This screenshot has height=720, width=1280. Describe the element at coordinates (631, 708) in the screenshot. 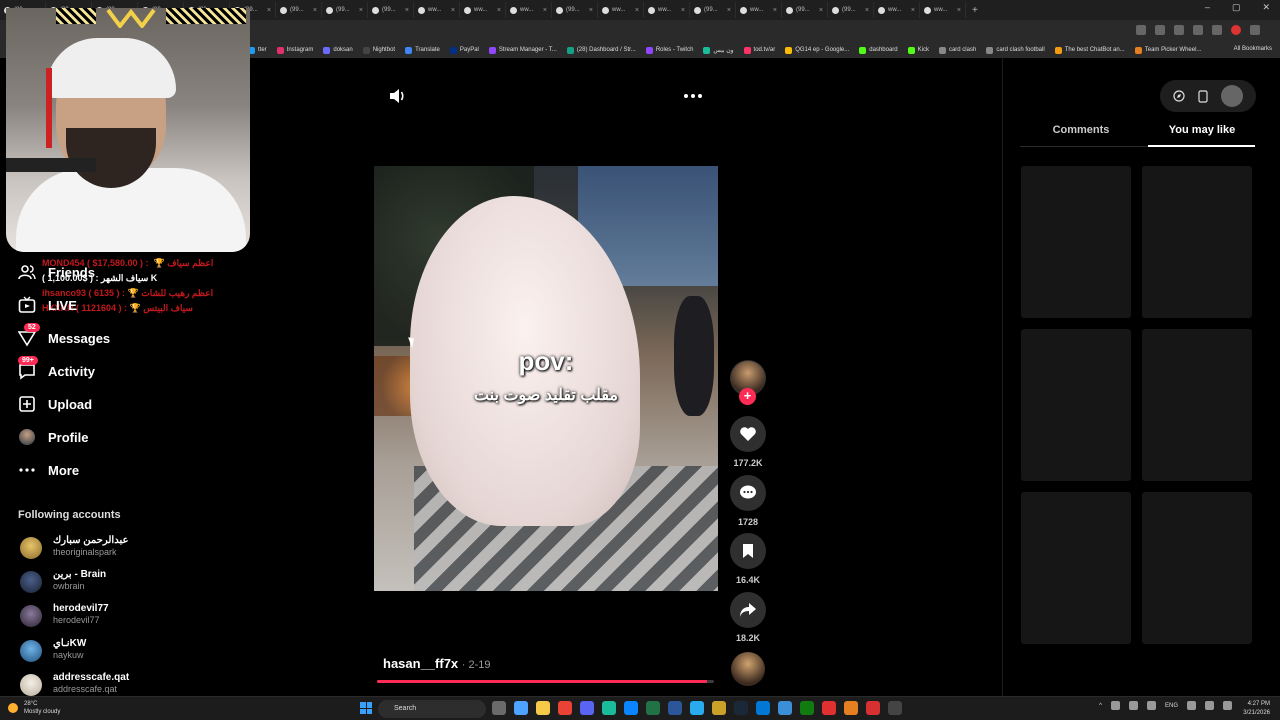

I see `edge-icon` at that location.